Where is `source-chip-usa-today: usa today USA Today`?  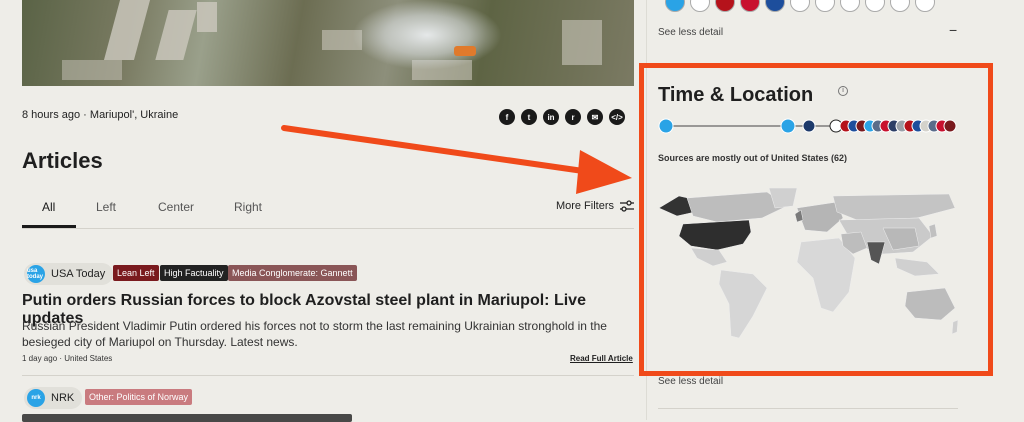
source-chip-usa-today: usa today USA Today is located at coordinates (69, 274).